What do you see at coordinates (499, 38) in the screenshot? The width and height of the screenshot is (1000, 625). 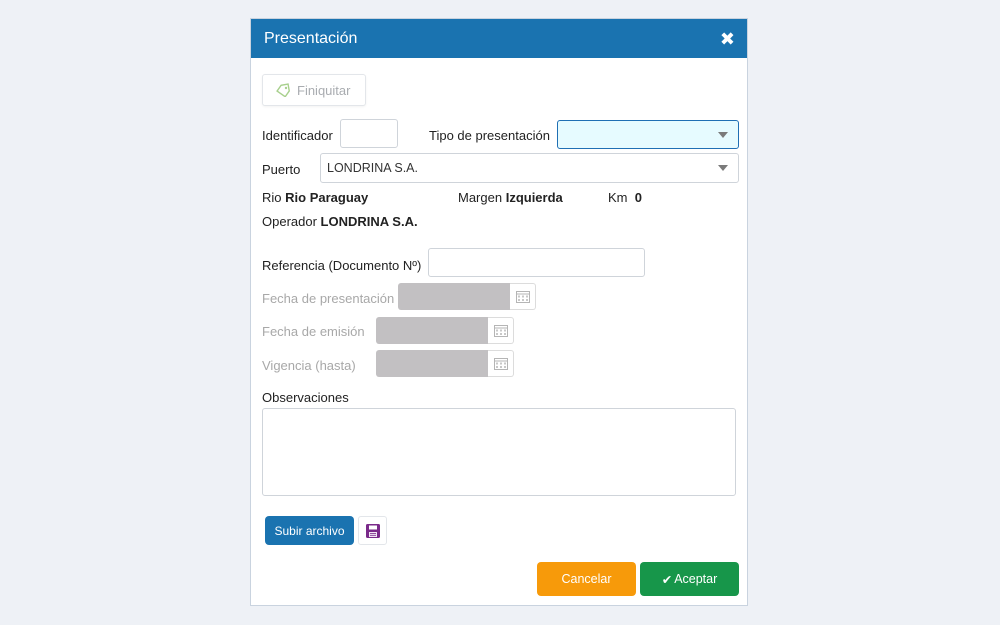 I see `dialog-header: Presentación ✖` at bounding box center [499, 38].